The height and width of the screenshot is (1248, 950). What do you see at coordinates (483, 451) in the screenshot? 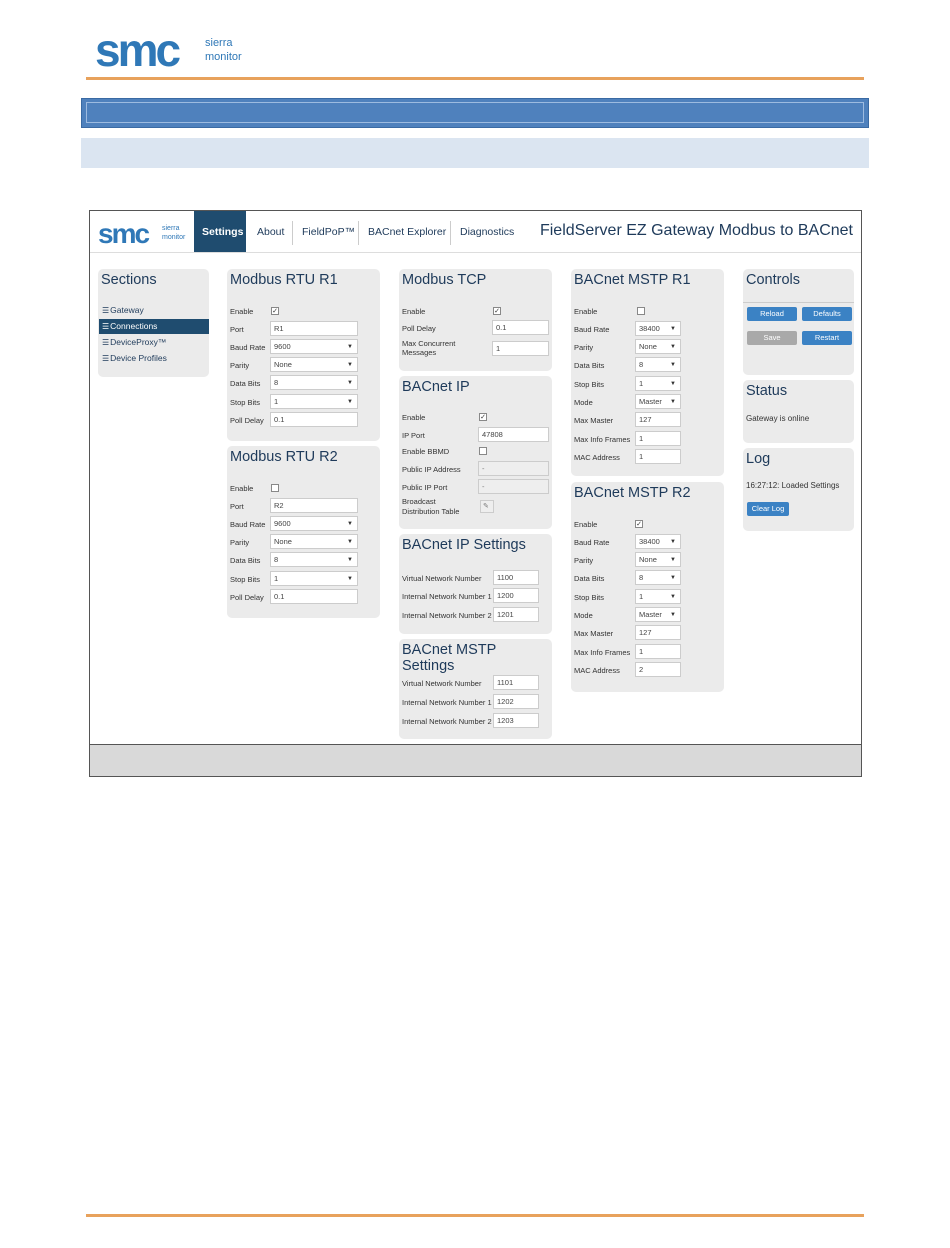
I see `bip-bbmd-checkbox` at bounding box center [483, 451].